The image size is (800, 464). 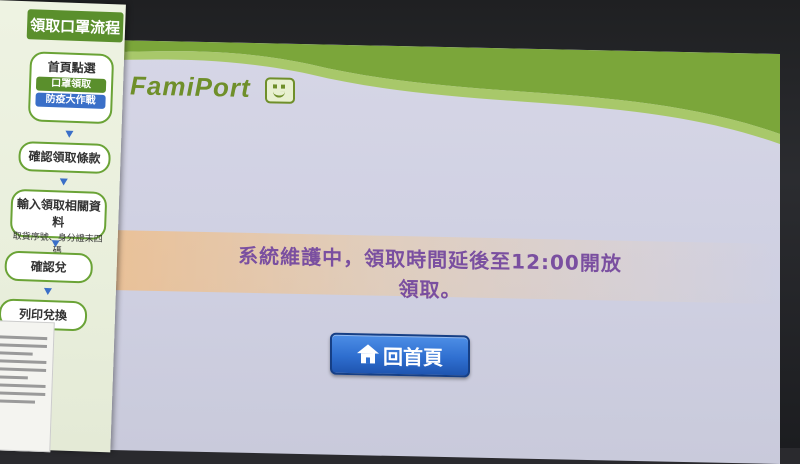 I want to click on sign-step-4-label: 確認兌, so click(x=48, y=267).